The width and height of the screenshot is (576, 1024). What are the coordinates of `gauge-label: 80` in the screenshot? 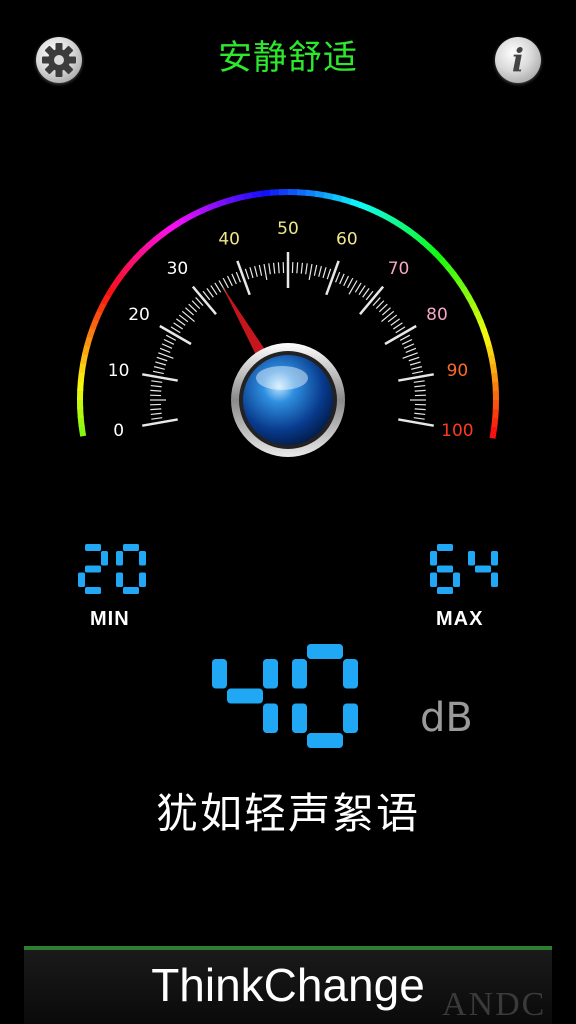 It's located at (437, 315).